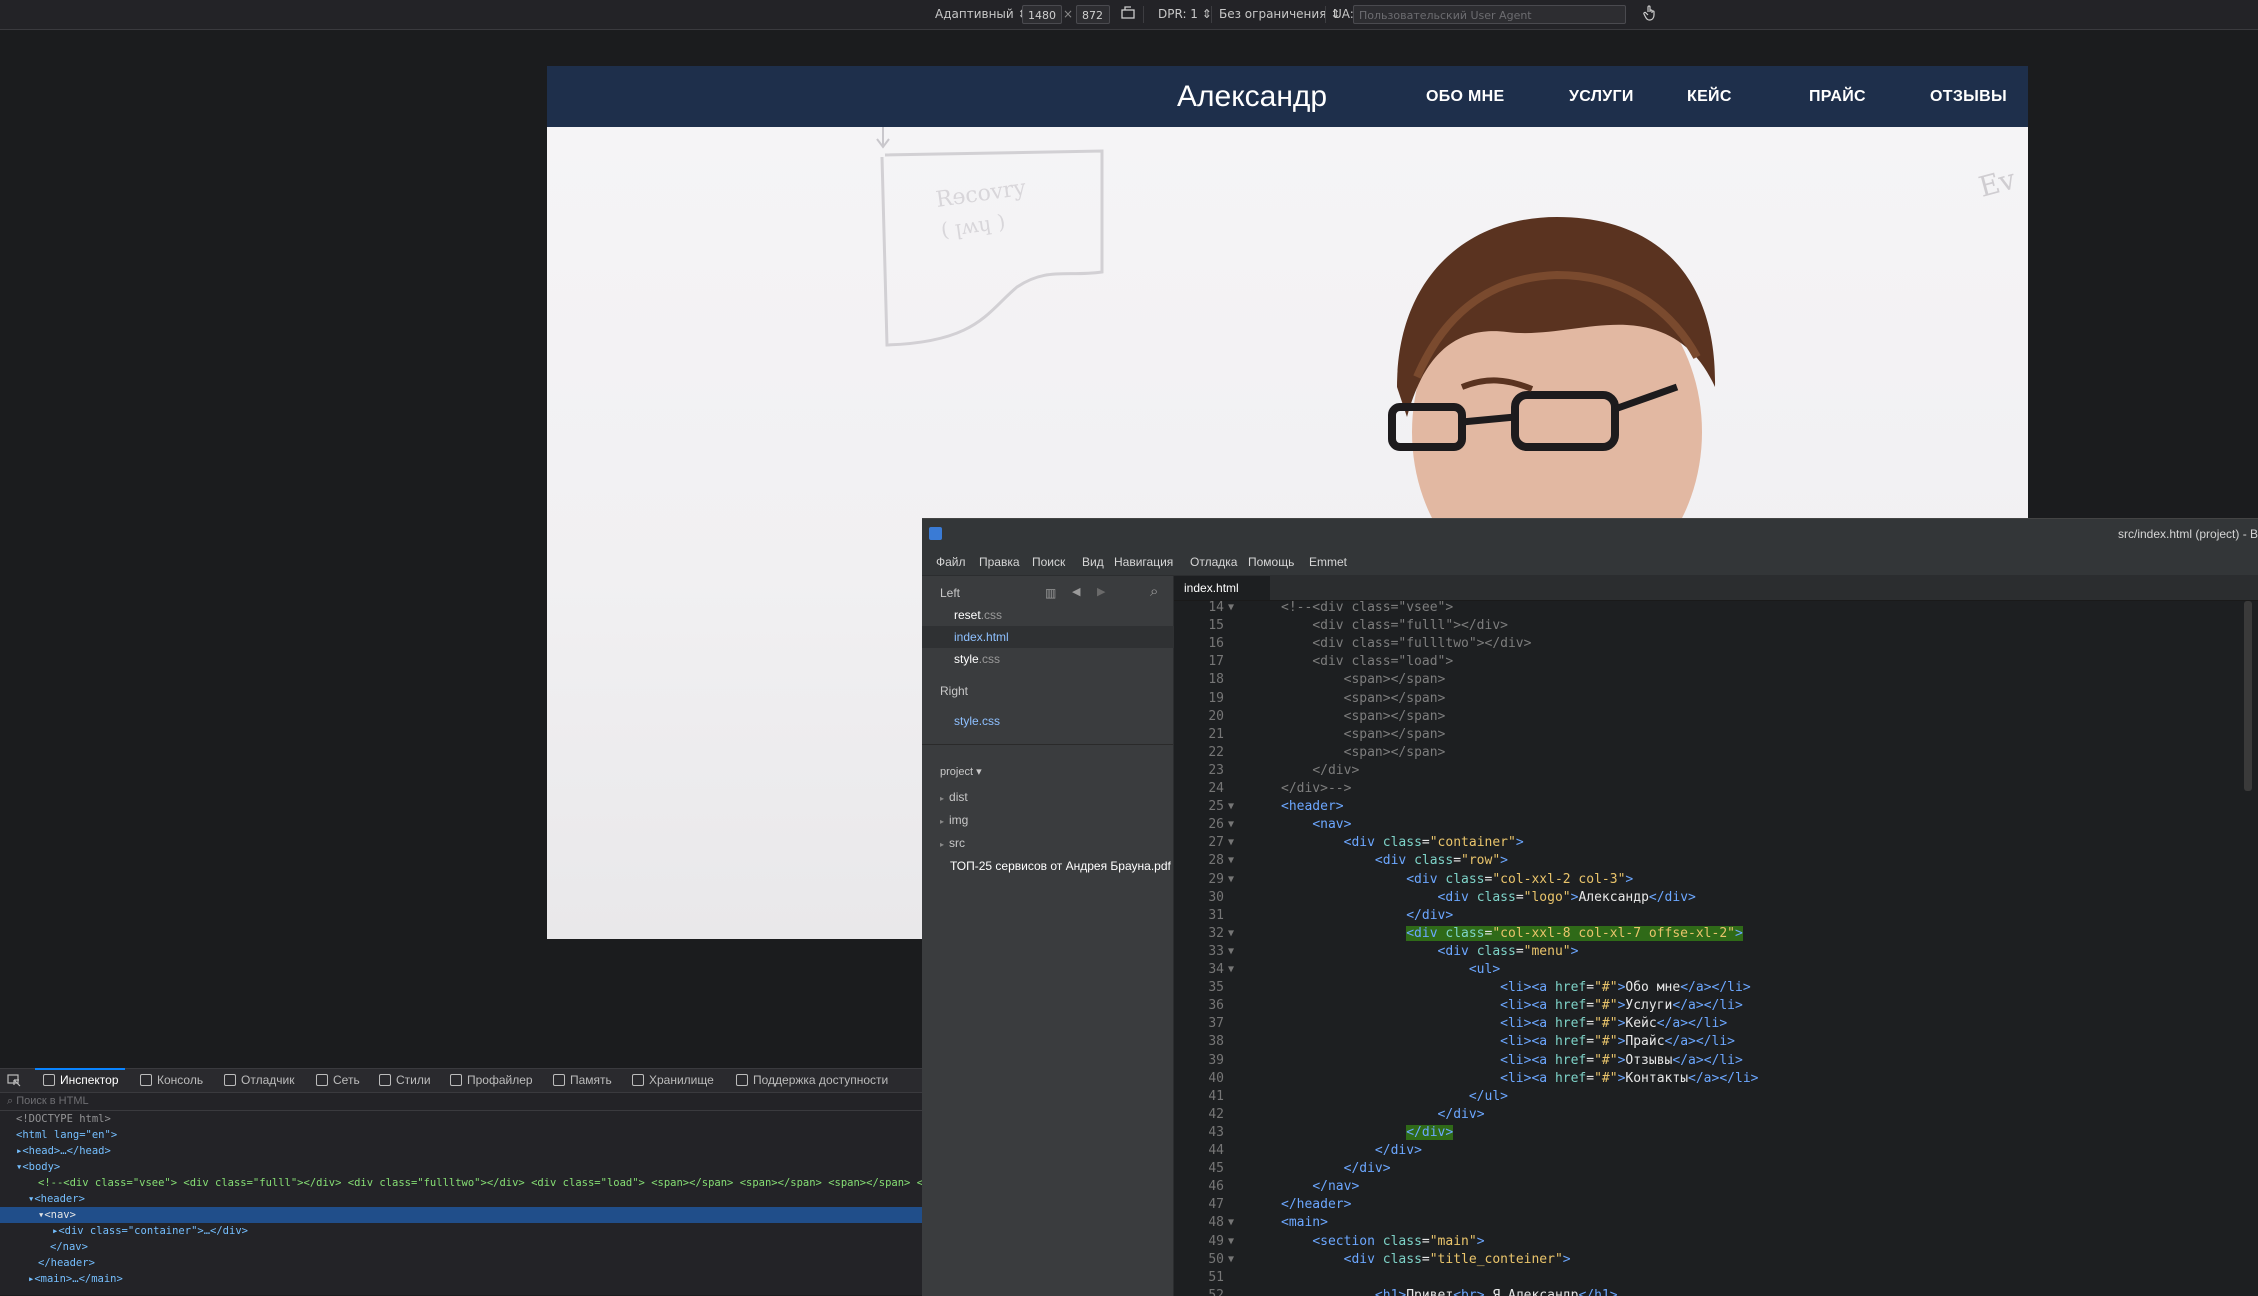 The width and height of the screenshot is (2258, 1296). What do you see at coordinates (1716, 1169) in the screenshot?
I see `code-line: 45 </div>` at bounding box center [1716, 1169].